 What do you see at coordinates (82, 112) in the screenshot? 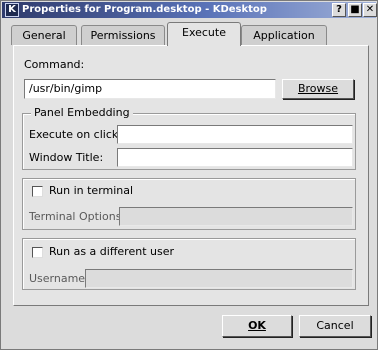
I see `panel-embedding-title: Panel Embedding` at bounding box center [82, 112].